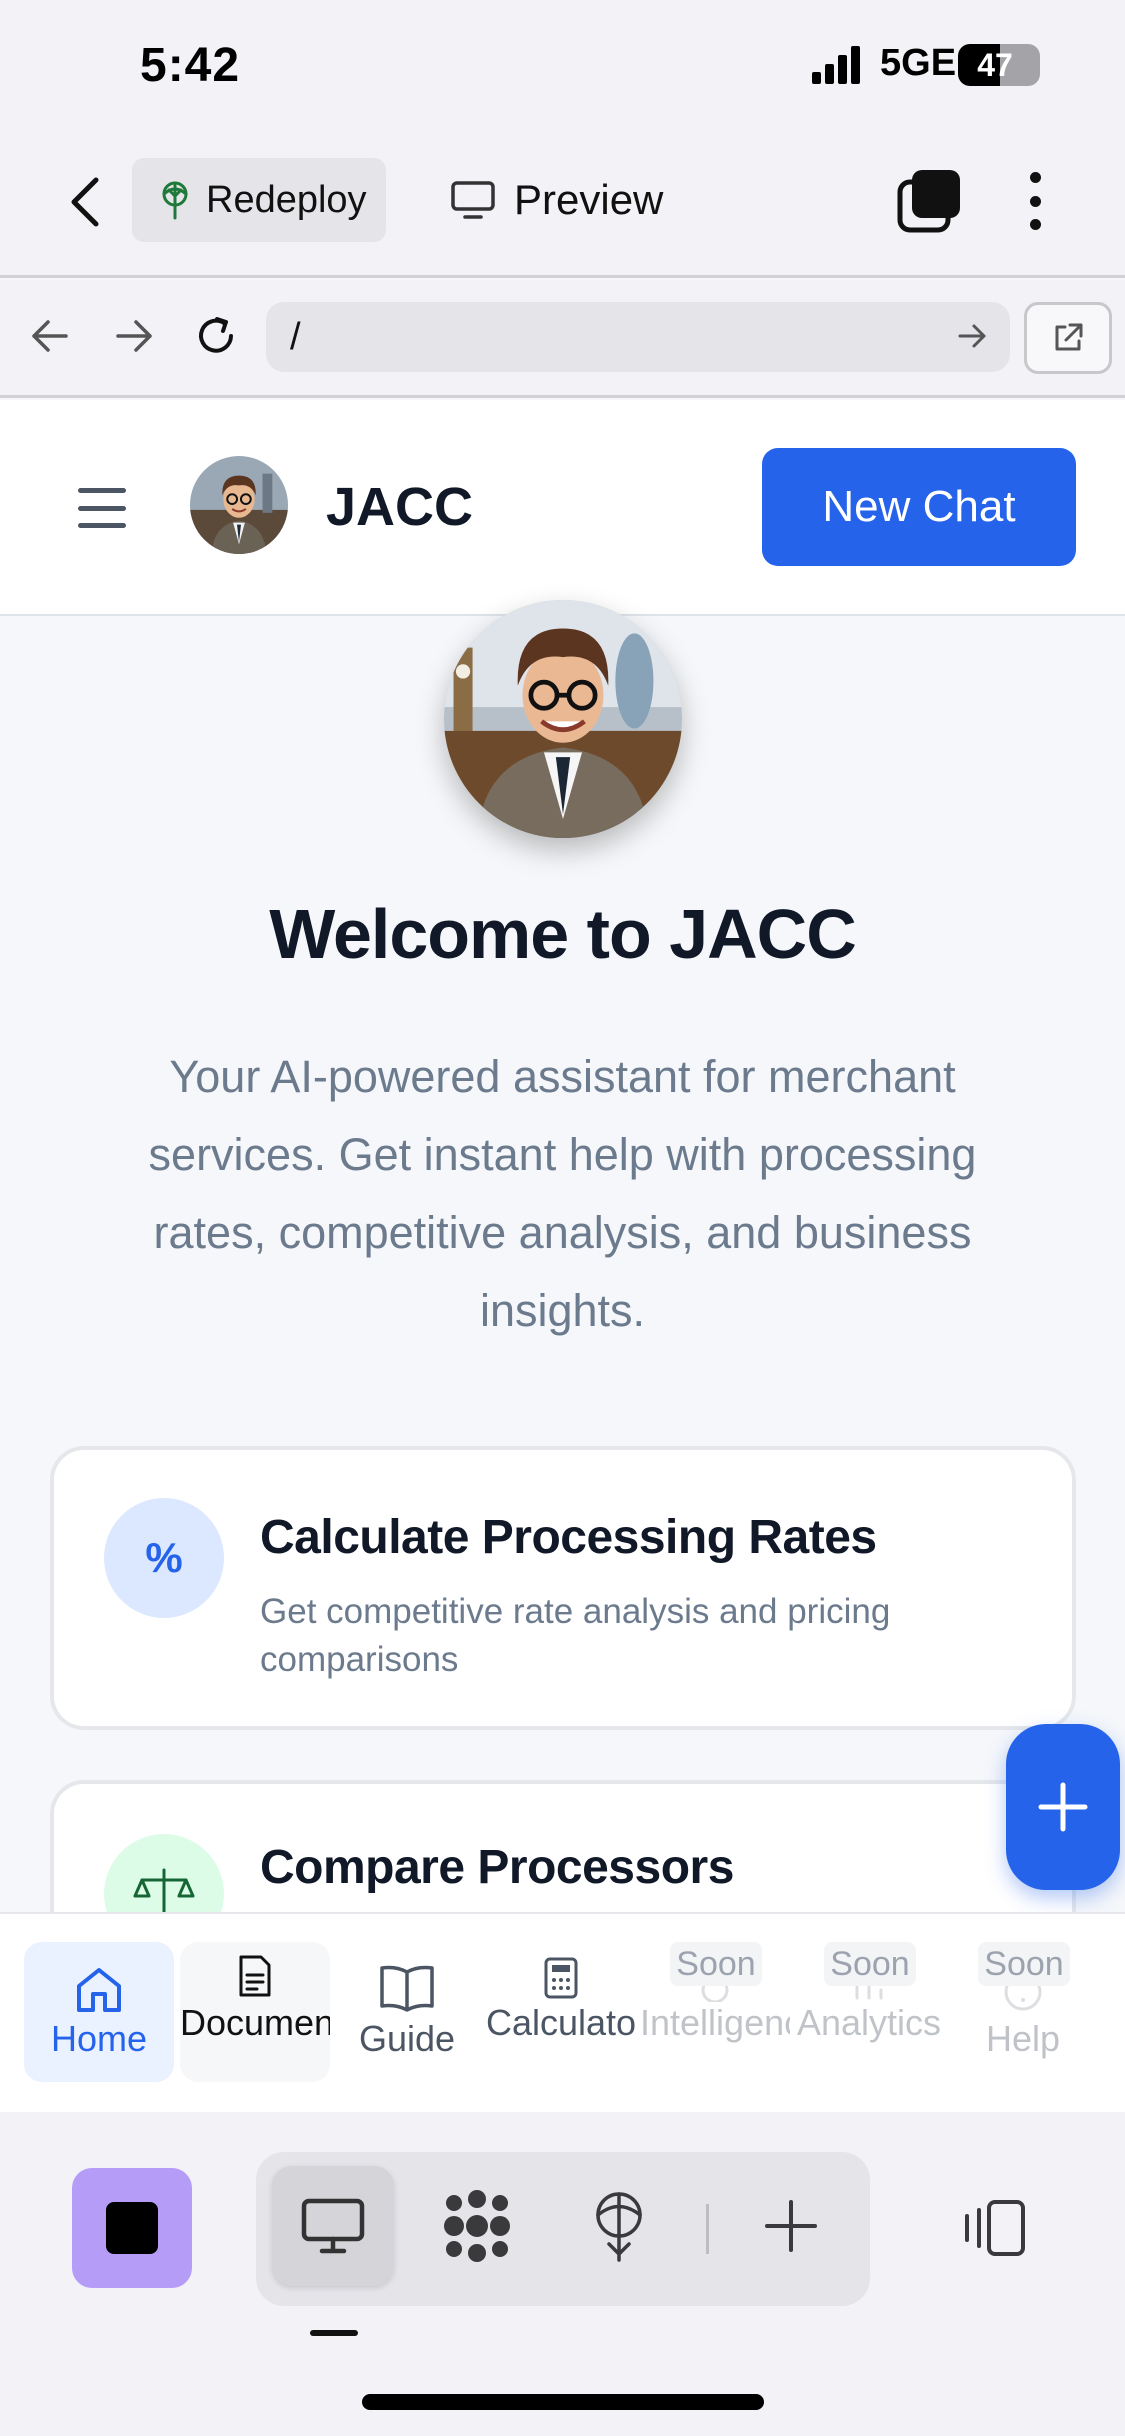 This screenshot has width=1125, height=2436. I want to click on preview-label: Preview, so click(589, 199).